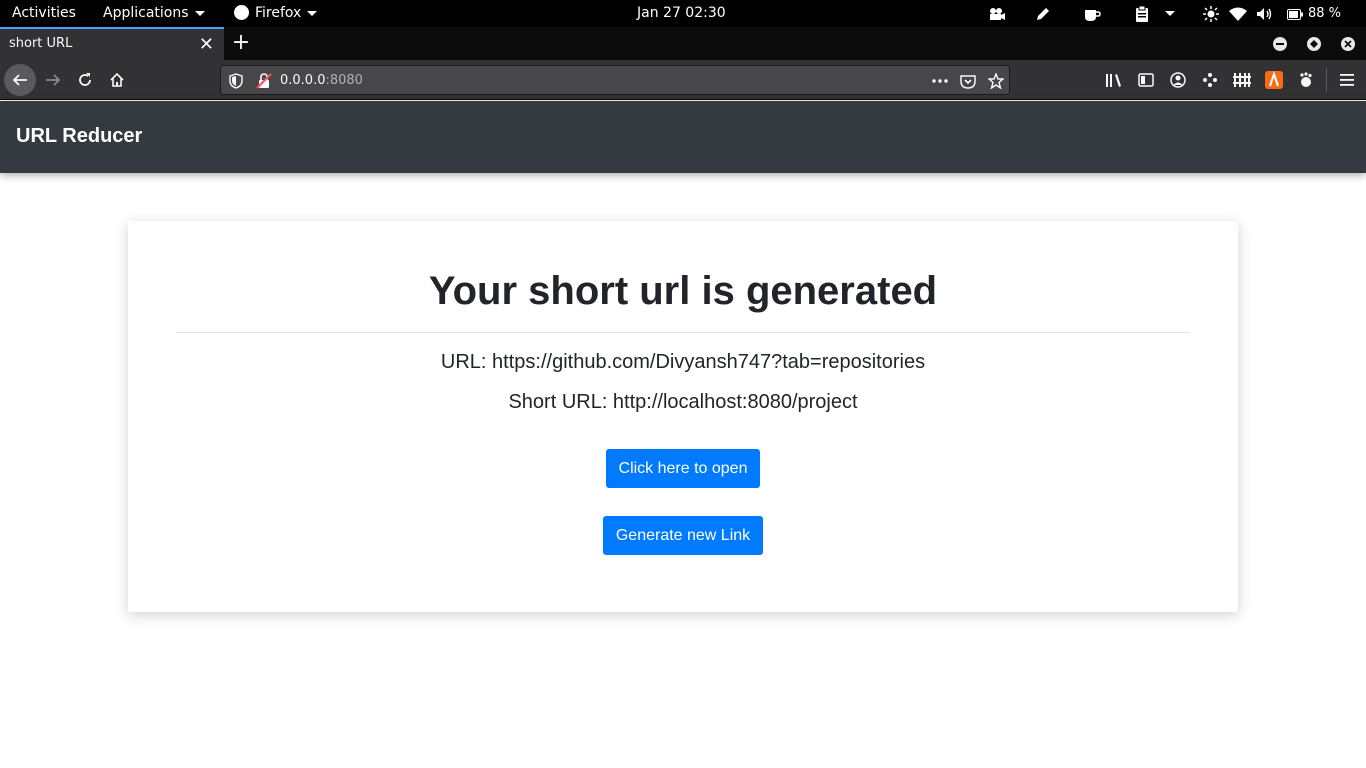 The image size is (1366, 768). I want to click on app-header: URL Reducer, so click(683, 137).